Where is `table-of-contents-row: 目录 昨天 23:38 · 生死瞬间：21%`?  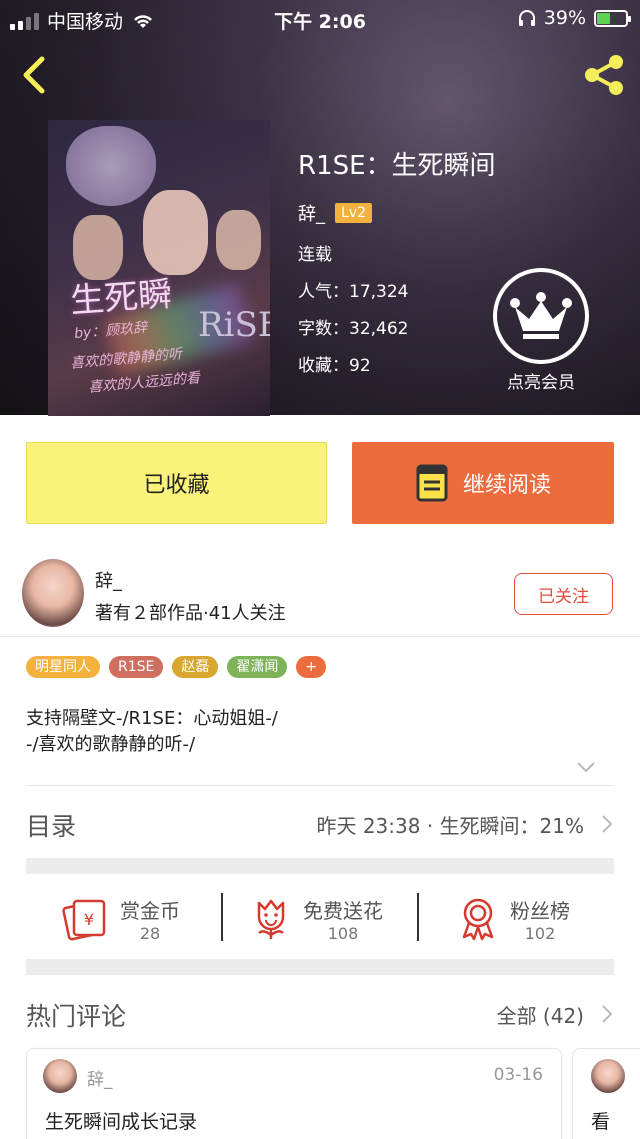
table-of-contents-row: 目录 昨天 23:38 · 生死瞬间：21% is located at coordinates (320, 823).